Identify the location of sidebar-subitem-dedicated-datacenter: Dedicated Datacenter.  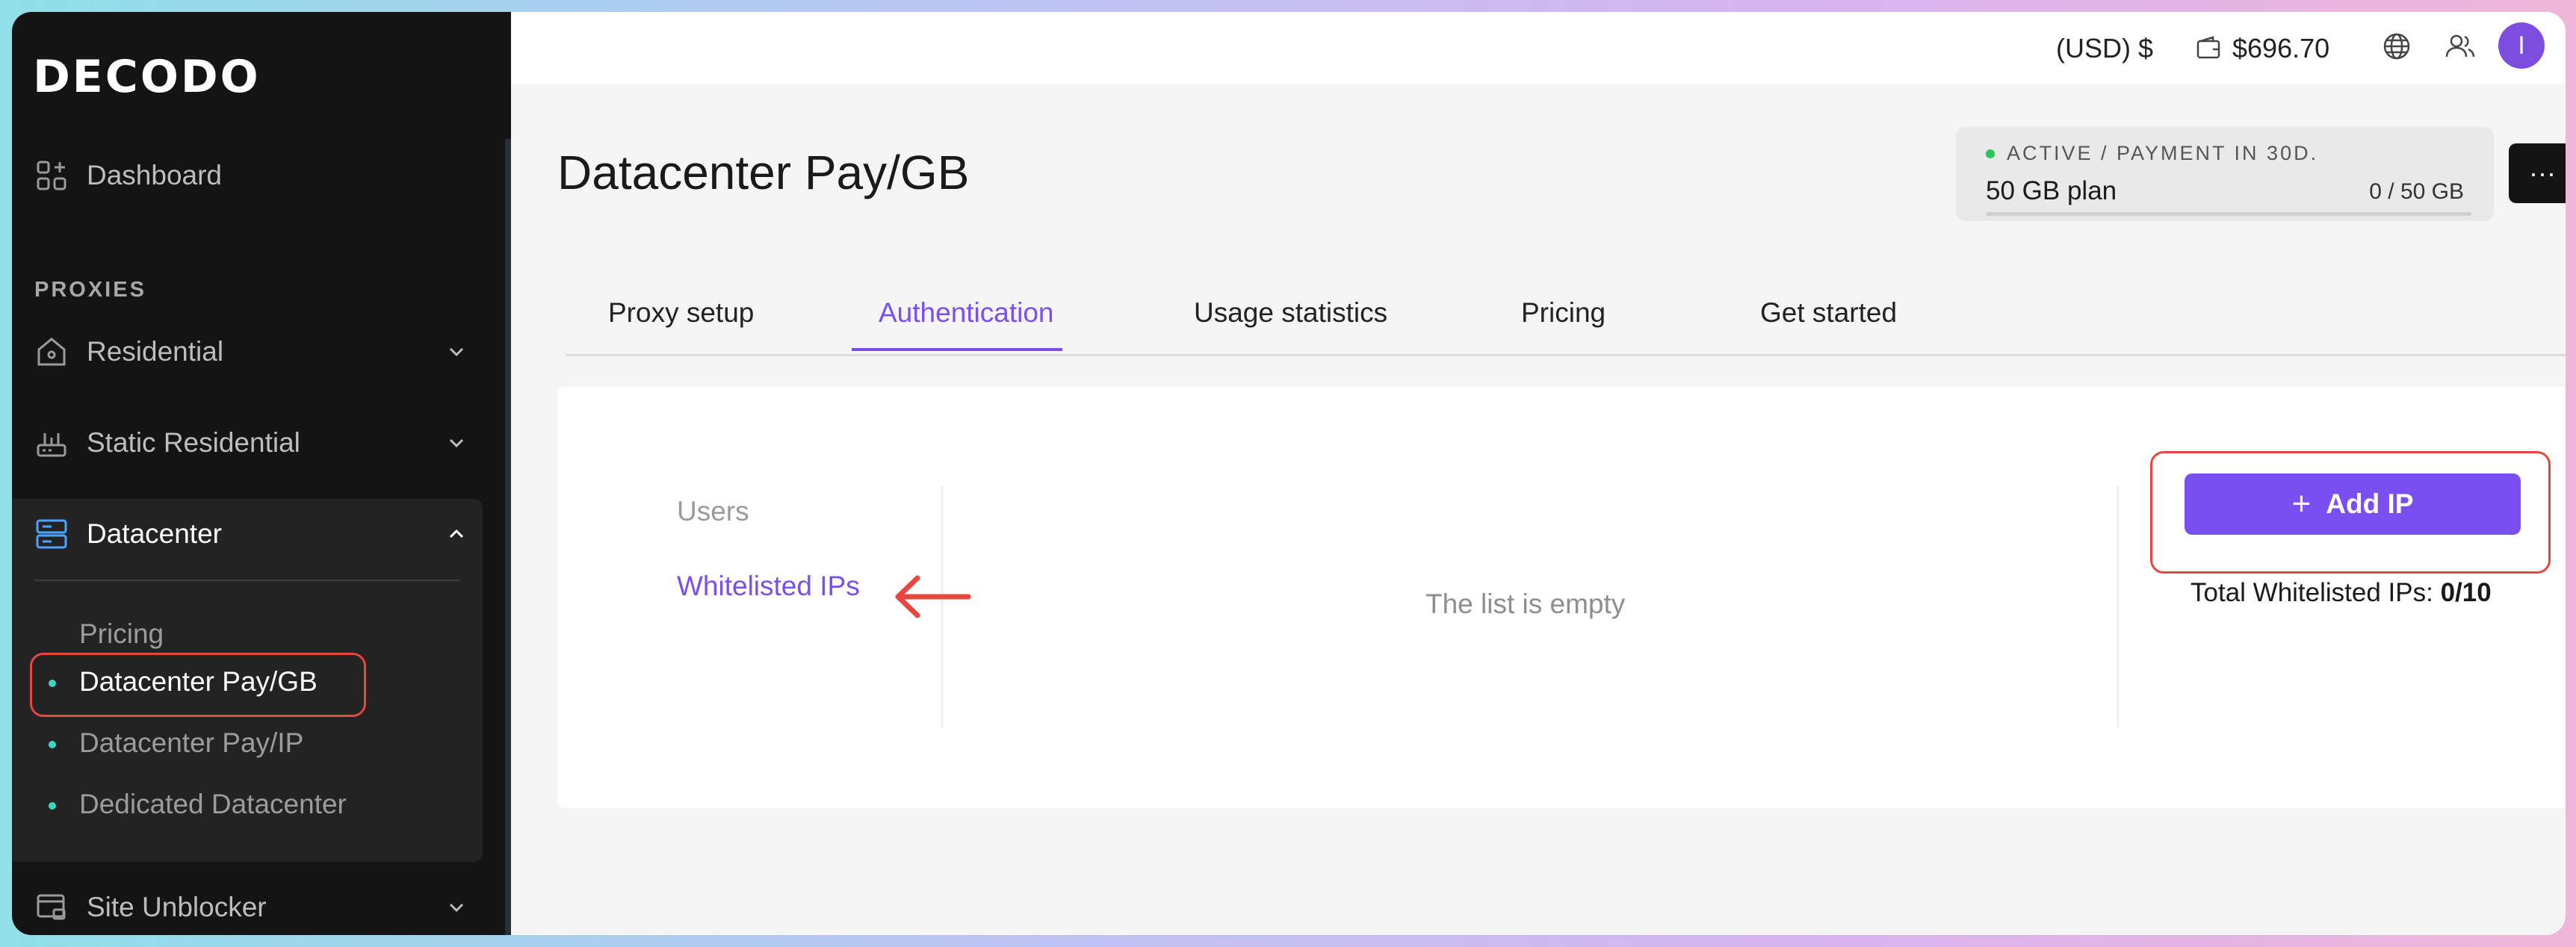
(213, 805).